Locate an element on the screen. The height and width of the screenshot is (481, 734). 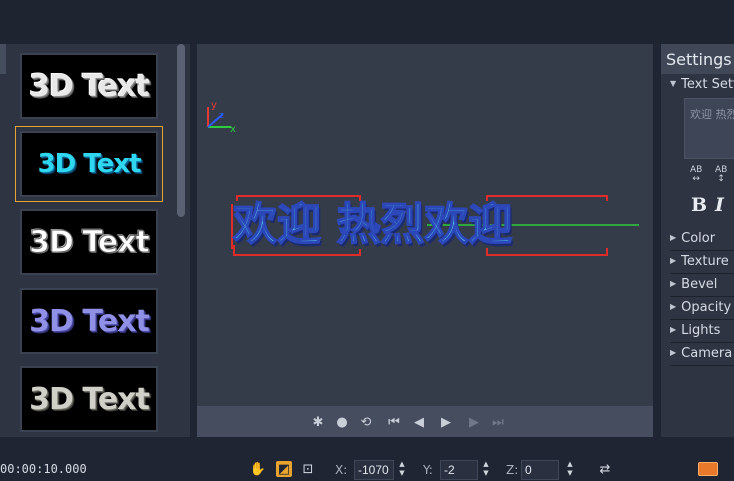
preset-cyan-selected: 3D Text is located at coordinates (89, 164).